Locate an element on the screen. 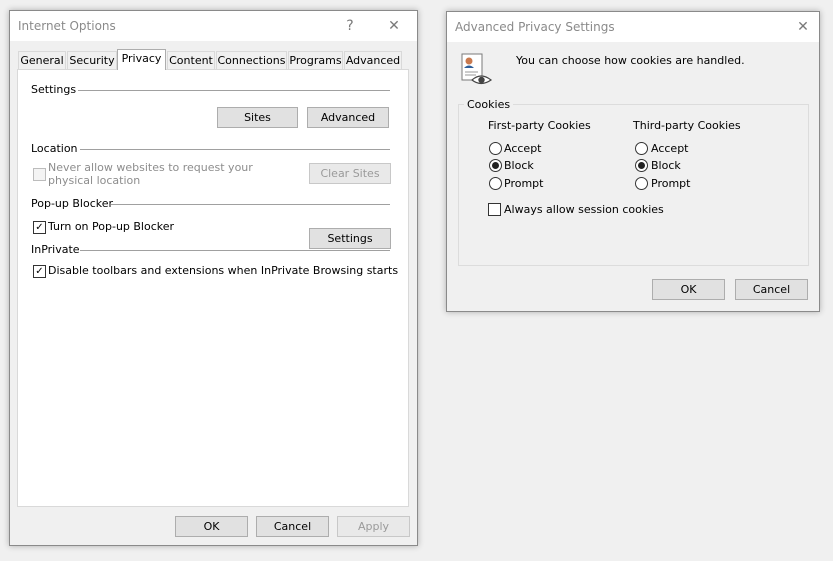 Image resolution: width=833 pixels, height=561 pixels. third-party-accept-label: Accept is located at coordinates (670, 148).